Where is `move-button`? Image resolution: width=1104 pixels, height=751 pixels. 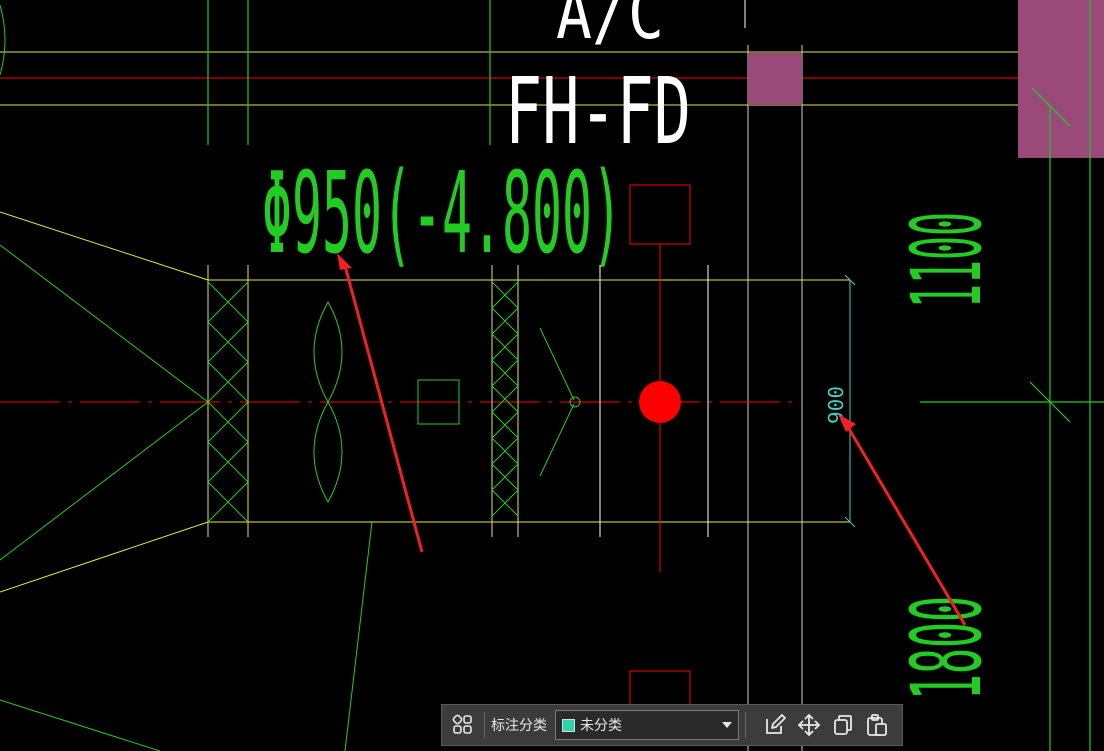 move-button is located at coordinates (809, 725).